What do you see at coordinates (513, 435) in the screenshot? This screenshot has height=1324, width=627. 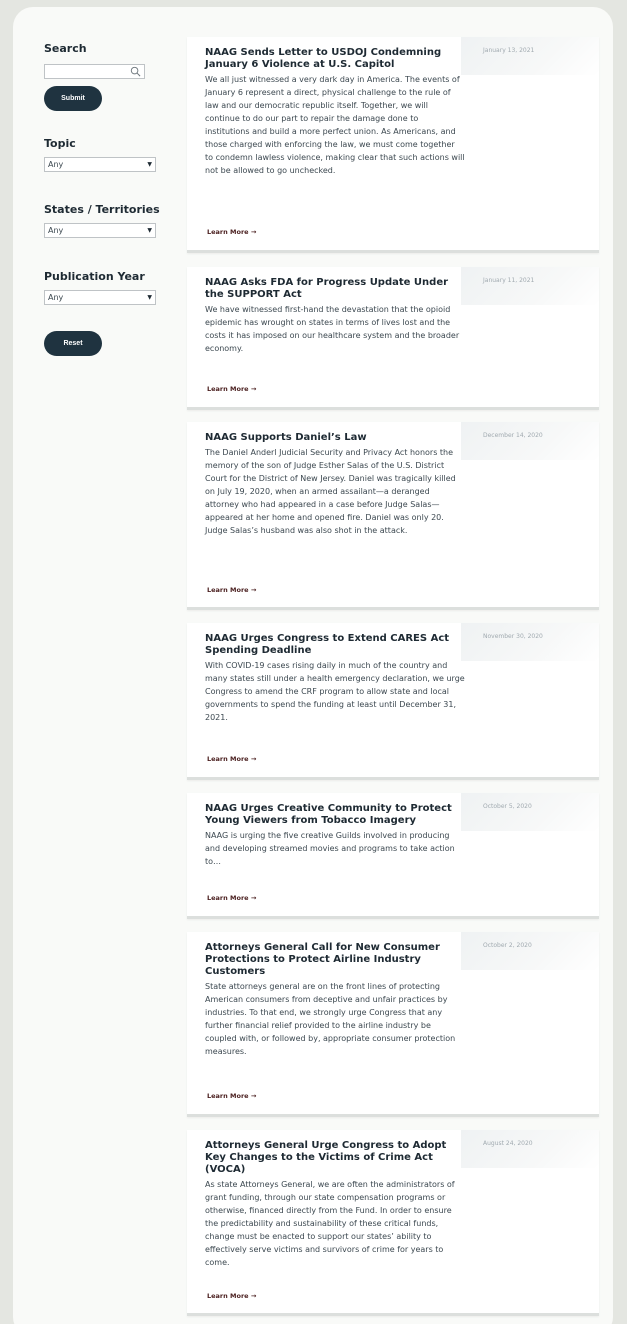 I see `article-date: December 14, 2020` at bounding box center [513, 435].